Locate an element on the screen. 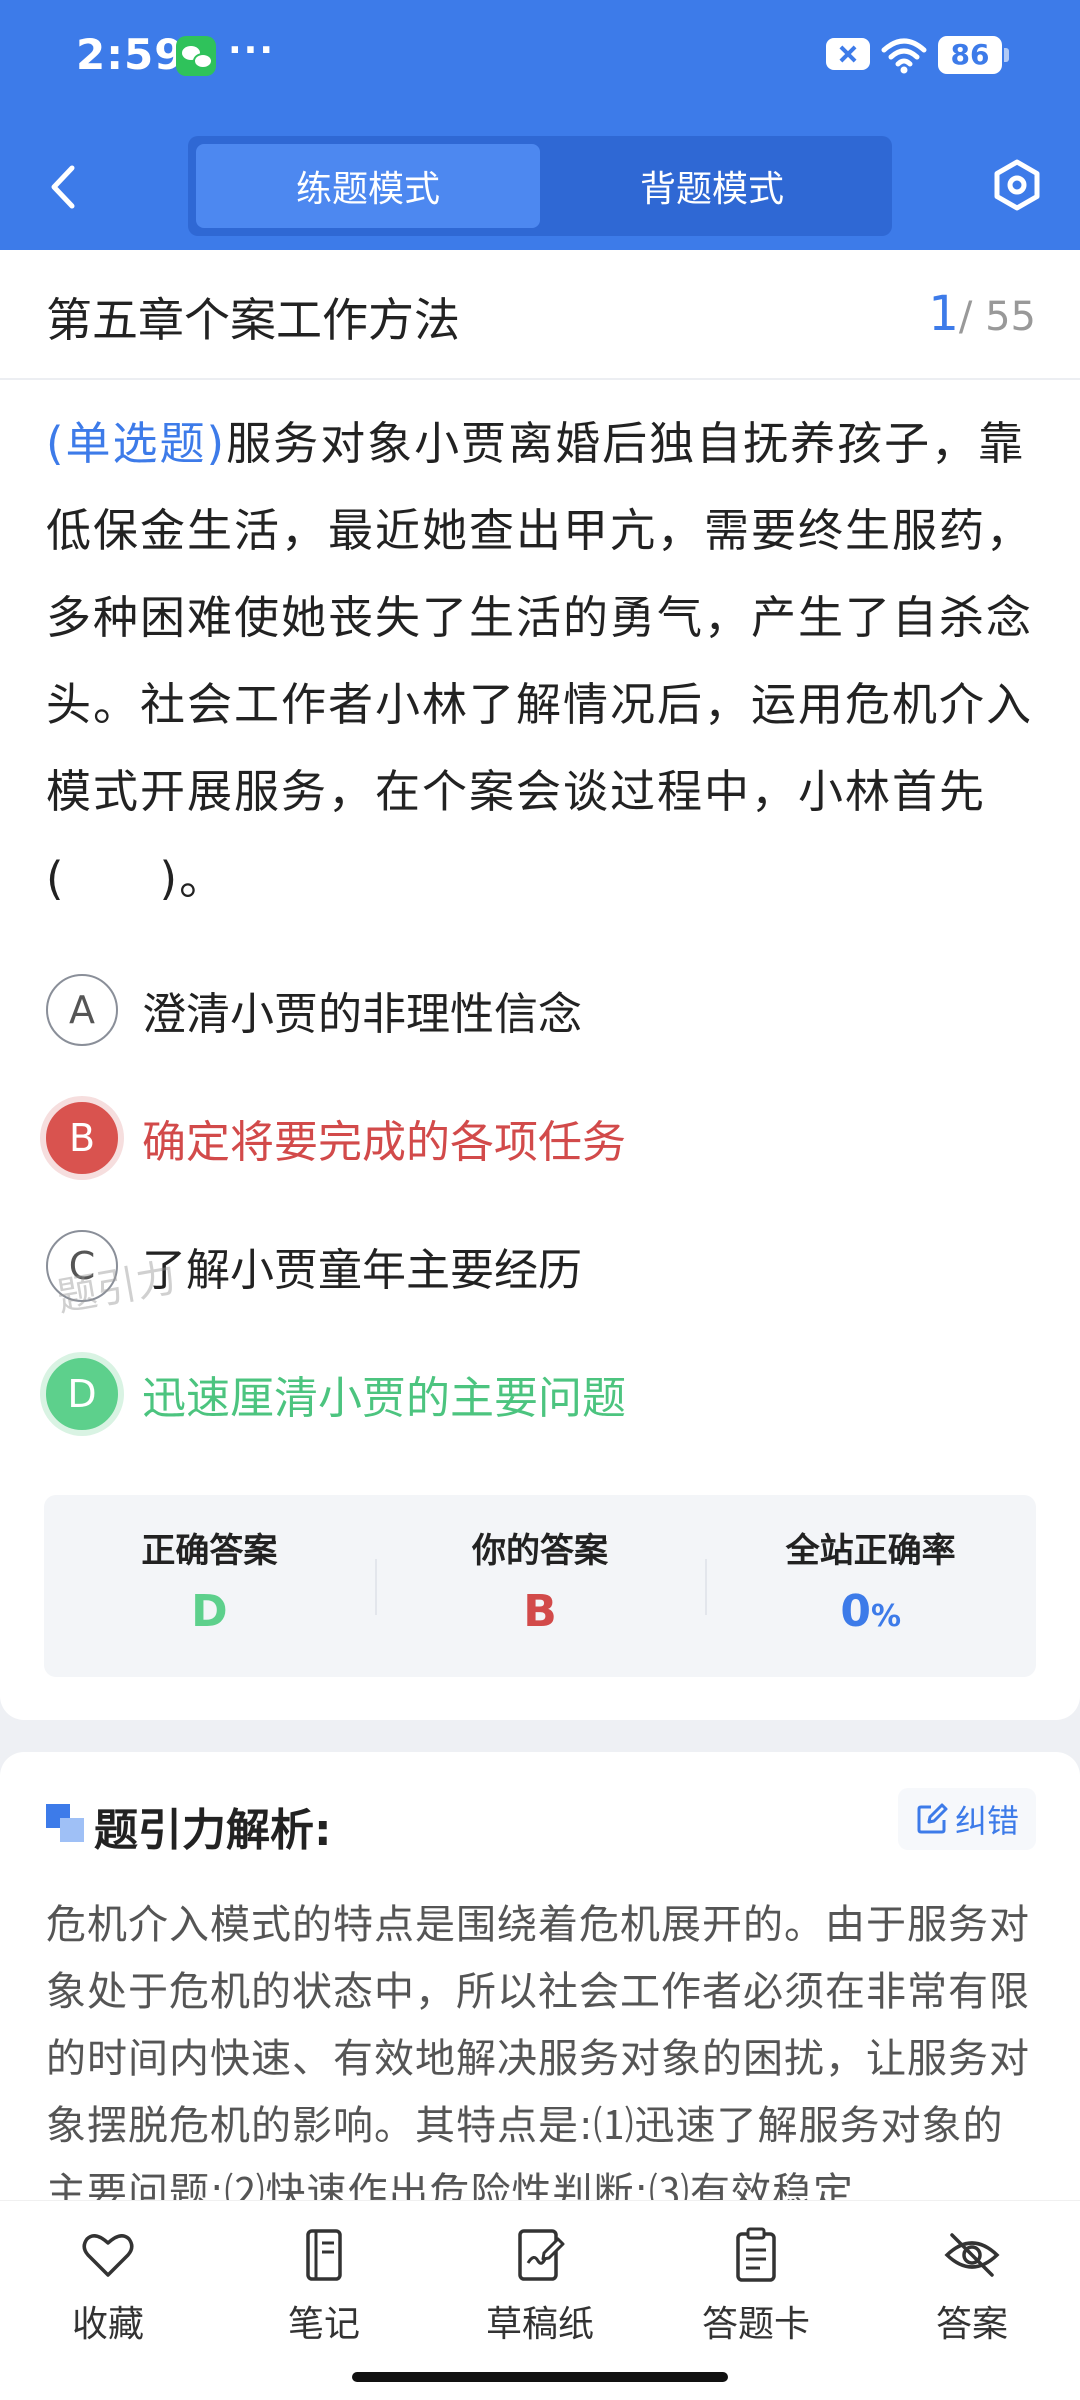  report-error-button: 纠错 is located at coordinates (967, 1819).